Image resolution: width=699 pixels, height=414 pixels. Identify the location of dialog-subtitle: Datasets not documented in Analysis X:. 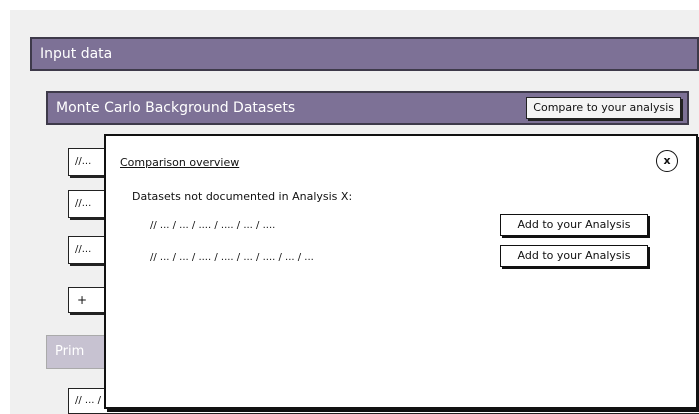
(242, 196).